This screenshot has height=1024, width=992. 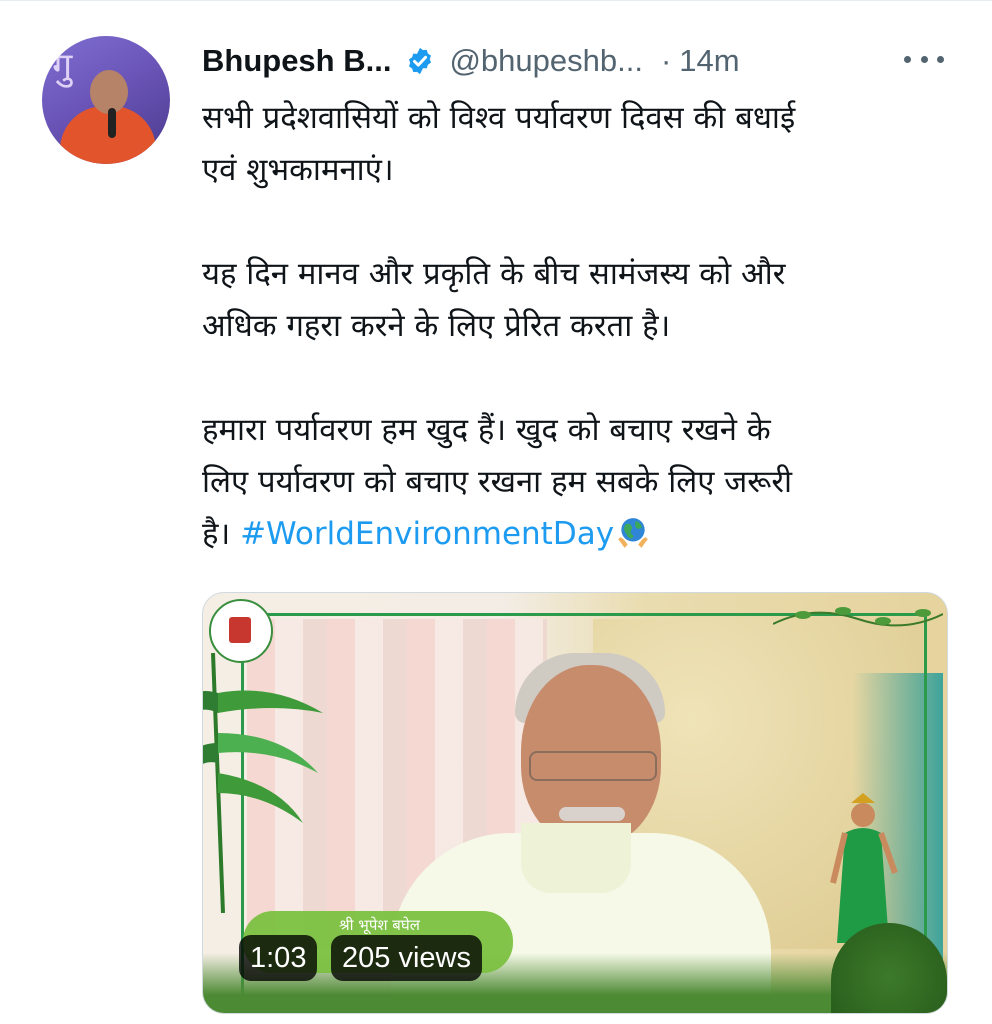 I want to click on tweet-line-last: है। #WorldEnvironmentDay, so click(x=572, y=534).